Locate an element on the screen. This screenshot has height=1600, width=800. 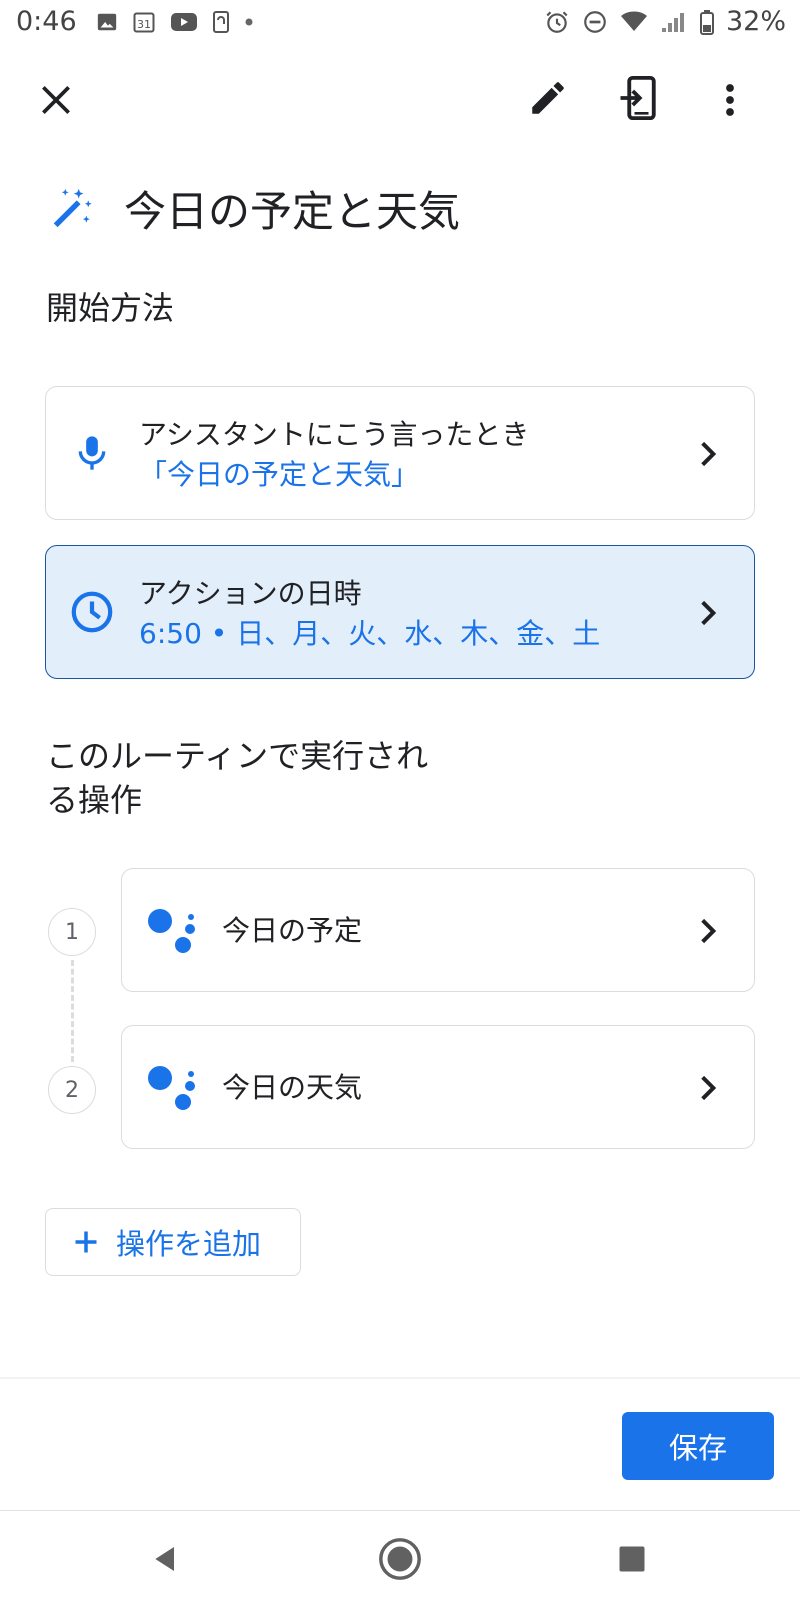
edit-pencil-icon is located at coordinates (548, 98).